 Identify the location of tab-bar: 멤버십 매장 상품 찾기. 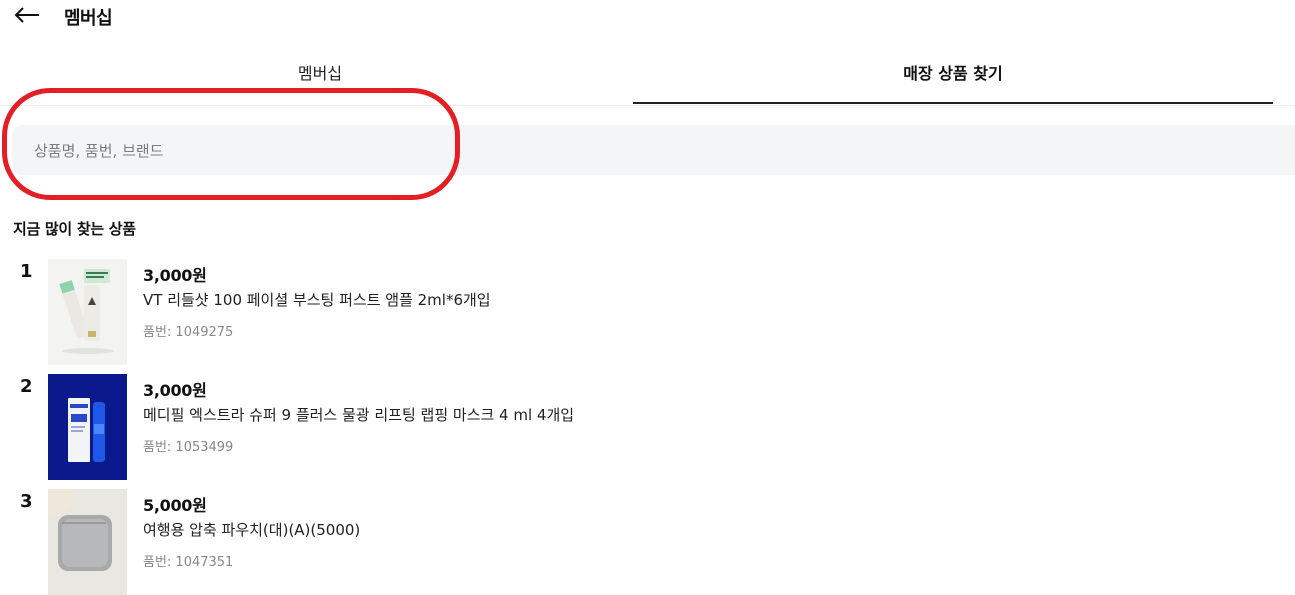
(647, 81).